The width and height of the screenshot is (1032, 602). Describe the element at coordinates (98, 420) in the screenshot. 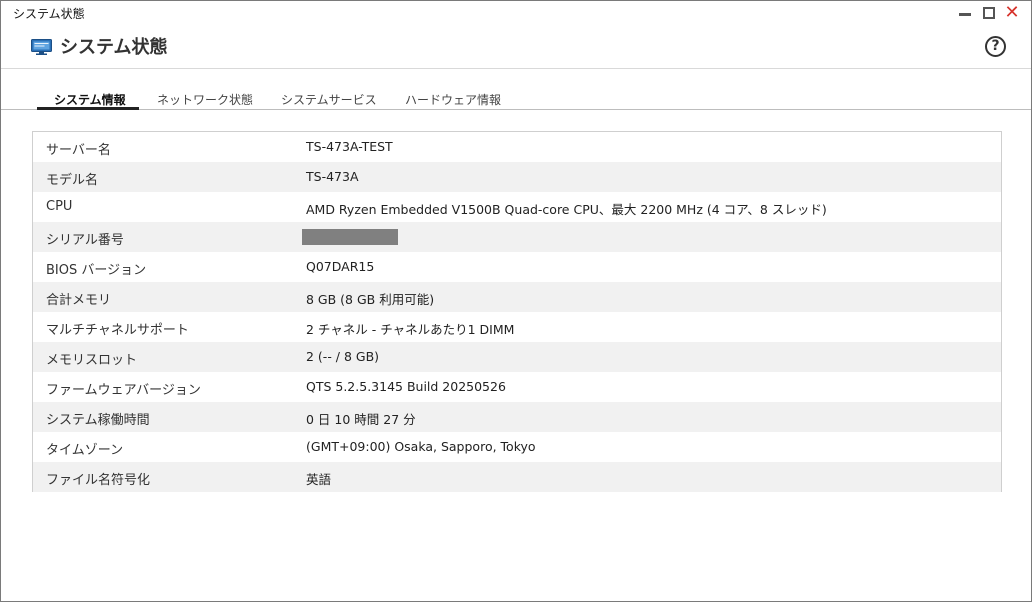

I see `row-label: システム稼働時間` at that location.